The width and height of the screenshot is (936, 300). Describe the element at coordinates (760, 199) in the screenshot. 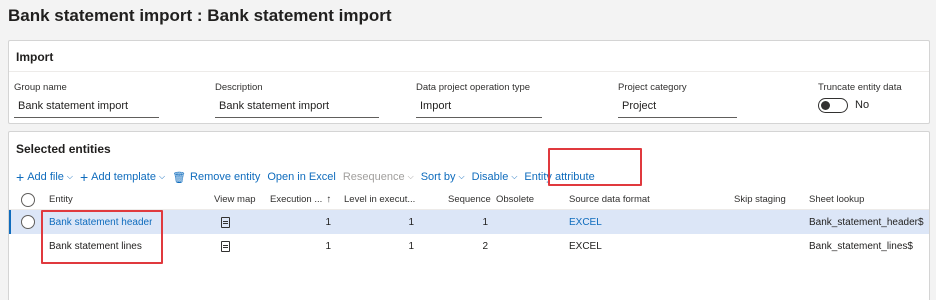

I see `column-header-skip-staging: Skip staging` at that location.